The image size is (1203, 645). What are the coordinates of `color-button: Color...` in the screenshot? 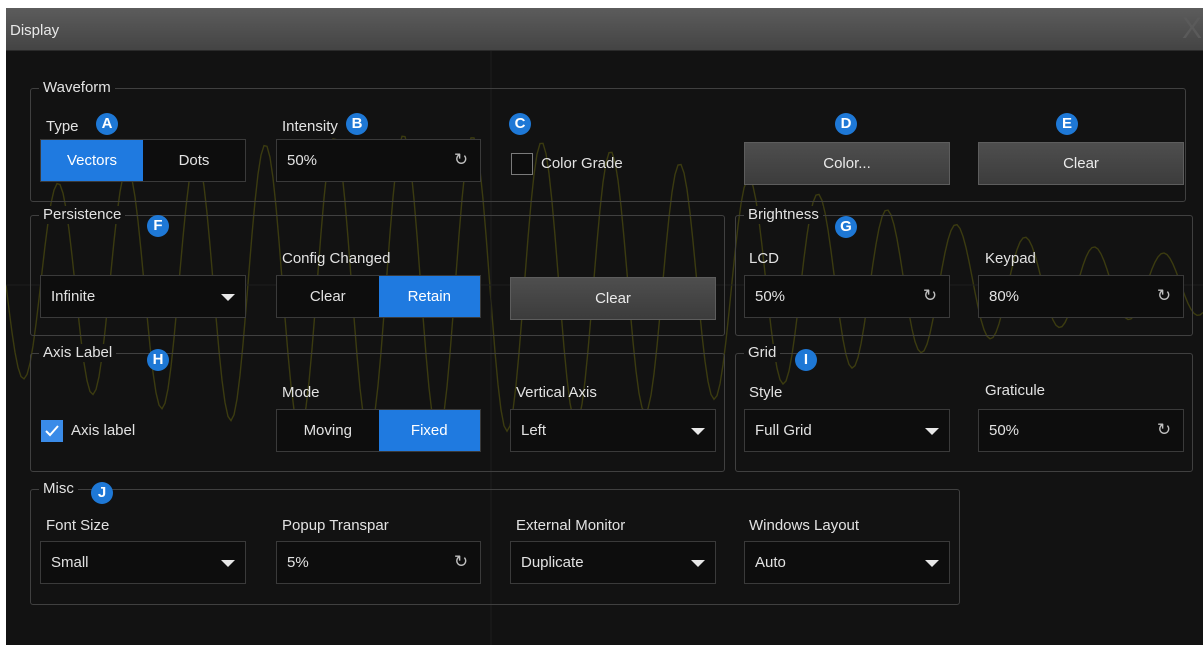 It's located at (847, 163).